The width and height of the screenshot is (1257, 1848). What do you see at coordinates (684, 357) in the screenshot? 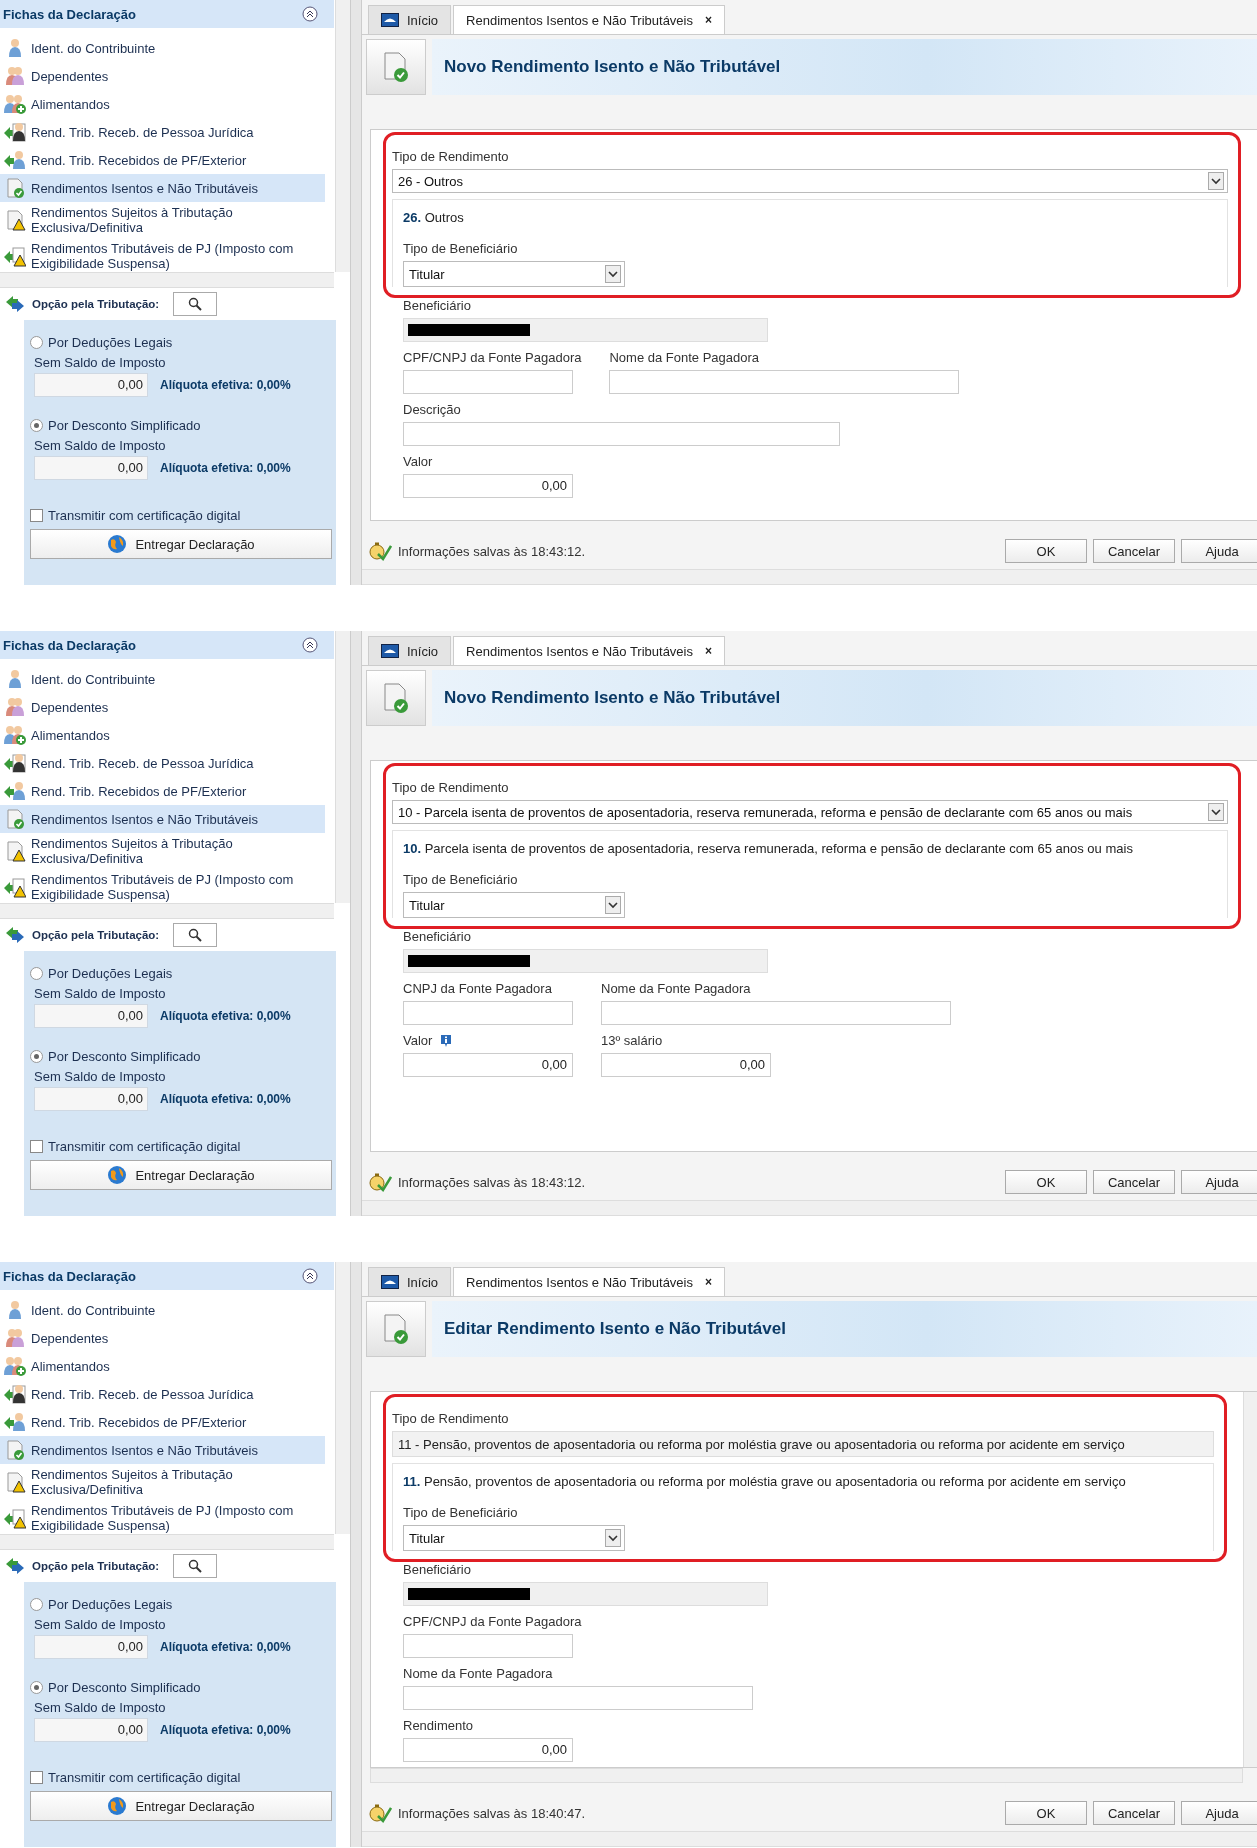
I see `field-label: Nome da Fonte Pagadora` at bounding box center [684, 357].